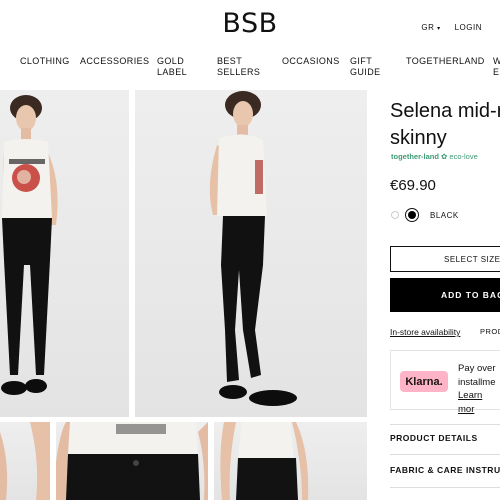 Image resolution: width=500 pixels, height=500 pixels. What do you see at coordinates (114, 61) in the screenshot?
I see `nav-accessories: ACCESSORIES` at bounding box center [114, 61].